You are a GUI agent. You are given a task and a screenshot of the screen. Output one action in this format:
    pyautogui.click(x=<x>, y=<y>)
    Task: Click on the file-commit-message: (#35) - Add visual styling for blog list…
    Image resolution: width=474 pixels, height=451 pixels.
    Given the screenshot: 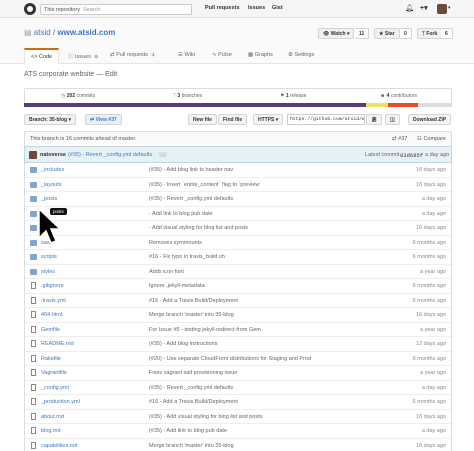 What is the action you would take?
    pyautogui.click(x=205, y=417)
    